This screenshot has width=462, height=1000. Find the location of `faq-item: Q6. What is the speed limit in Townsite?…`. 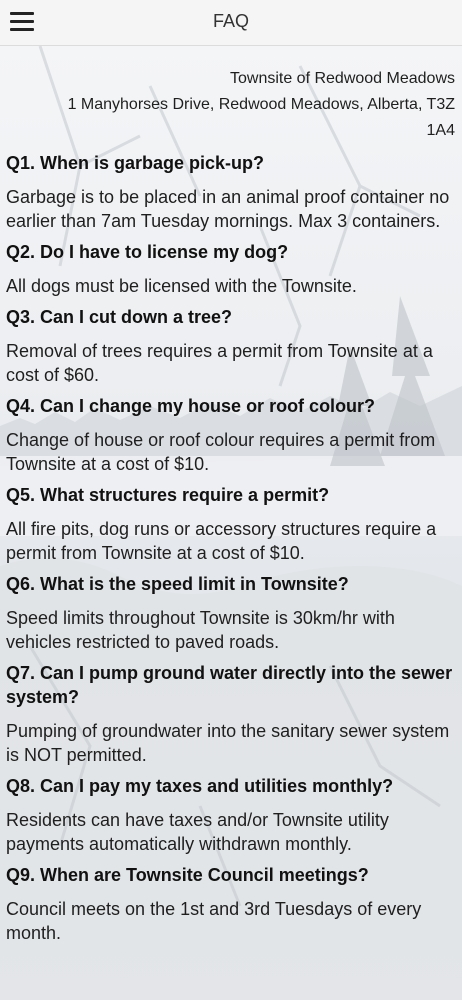

faq-item: Q6. What is the speed limit in Townsite?… is located at coordinates (231, 613).